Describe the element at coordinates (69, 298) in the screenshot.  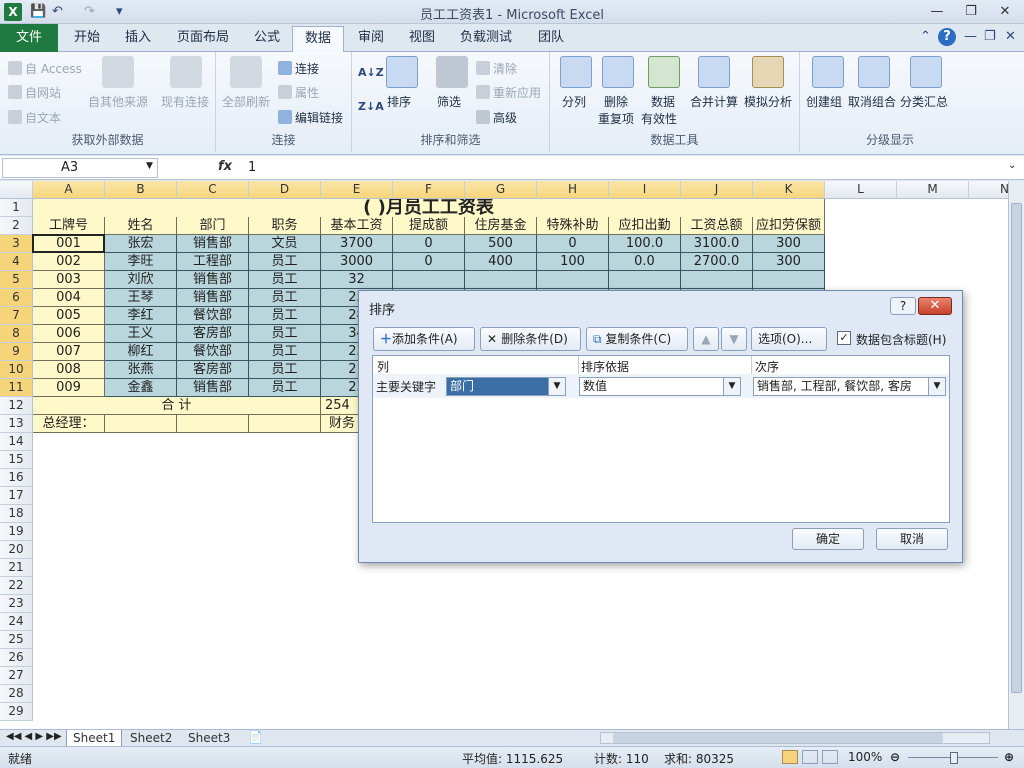
I see `table-cell: 004` at that location.